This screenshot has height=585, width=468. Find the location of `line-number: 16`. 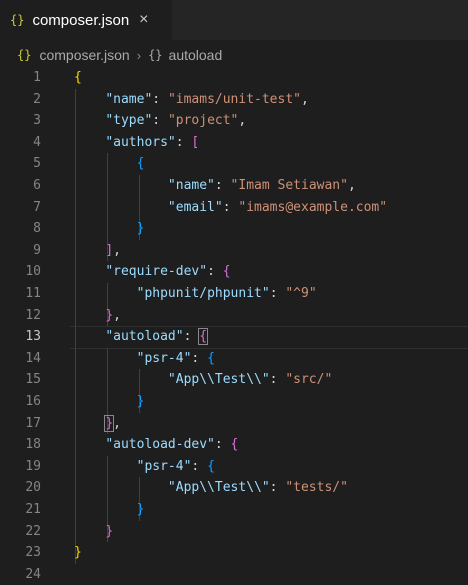

line-number: 16 is located at coordinates (33, 401).